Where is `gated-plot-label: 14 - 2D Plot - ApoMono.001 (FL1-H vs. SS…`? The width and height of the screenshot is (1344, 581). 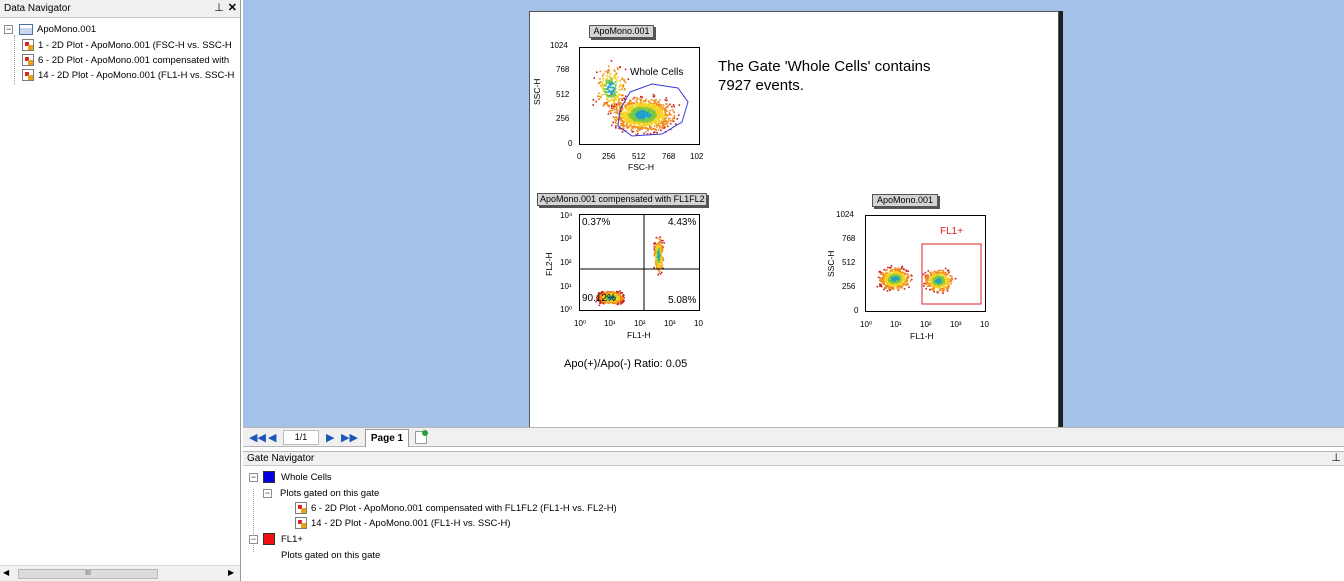
gated-plot-label: 14 - 2D Plot - ApoMono.001 (FL1-H vs. SS… is located at coordinates (411, 523).